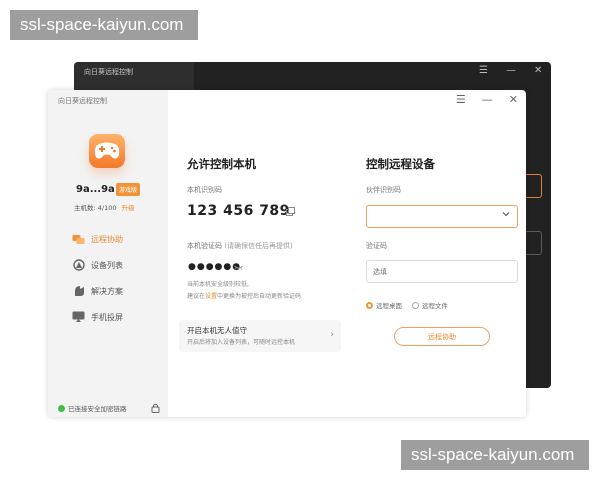 The image size is (600, 480). I want to click on screen-cast-icon, so click(78, 317).